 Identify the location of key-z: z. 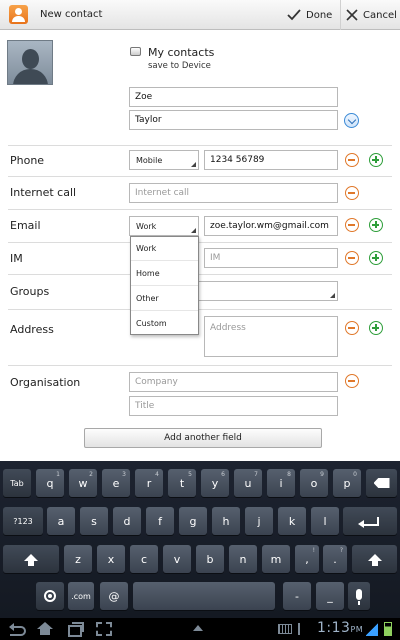
(78, 559).